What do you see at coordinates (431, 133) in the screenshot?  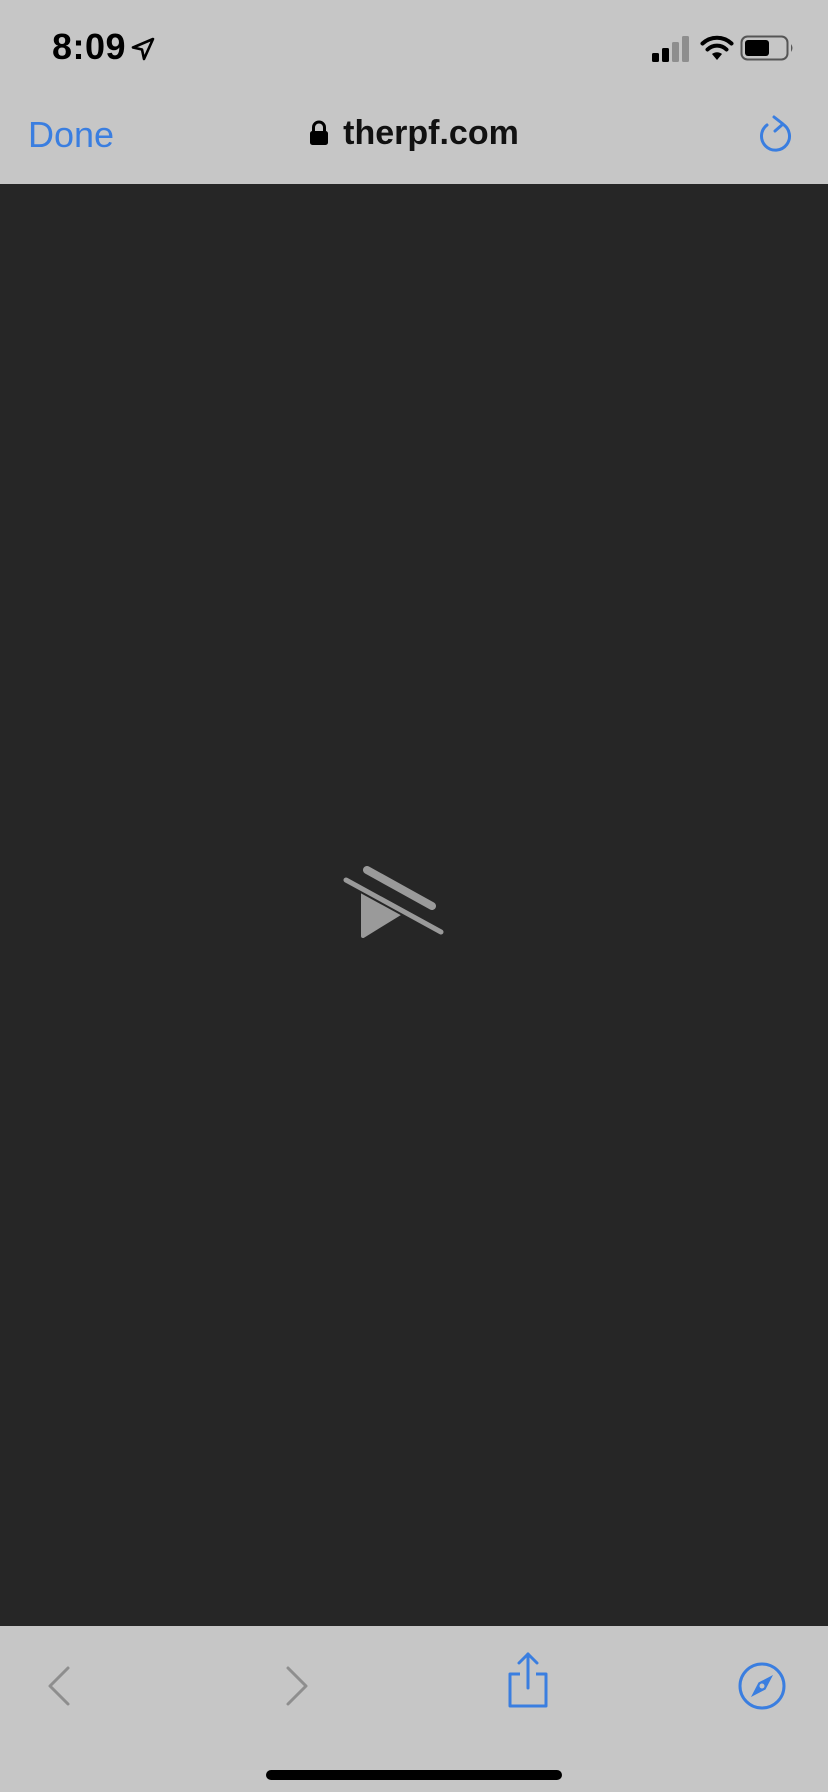 I see `address-text: therpf.com` at bounding box center [431, 133].